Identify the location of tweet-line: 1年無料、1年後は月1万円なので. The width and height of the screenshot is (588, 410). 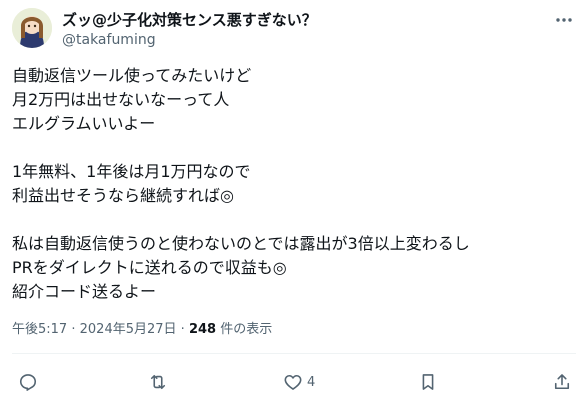
(131, 171).